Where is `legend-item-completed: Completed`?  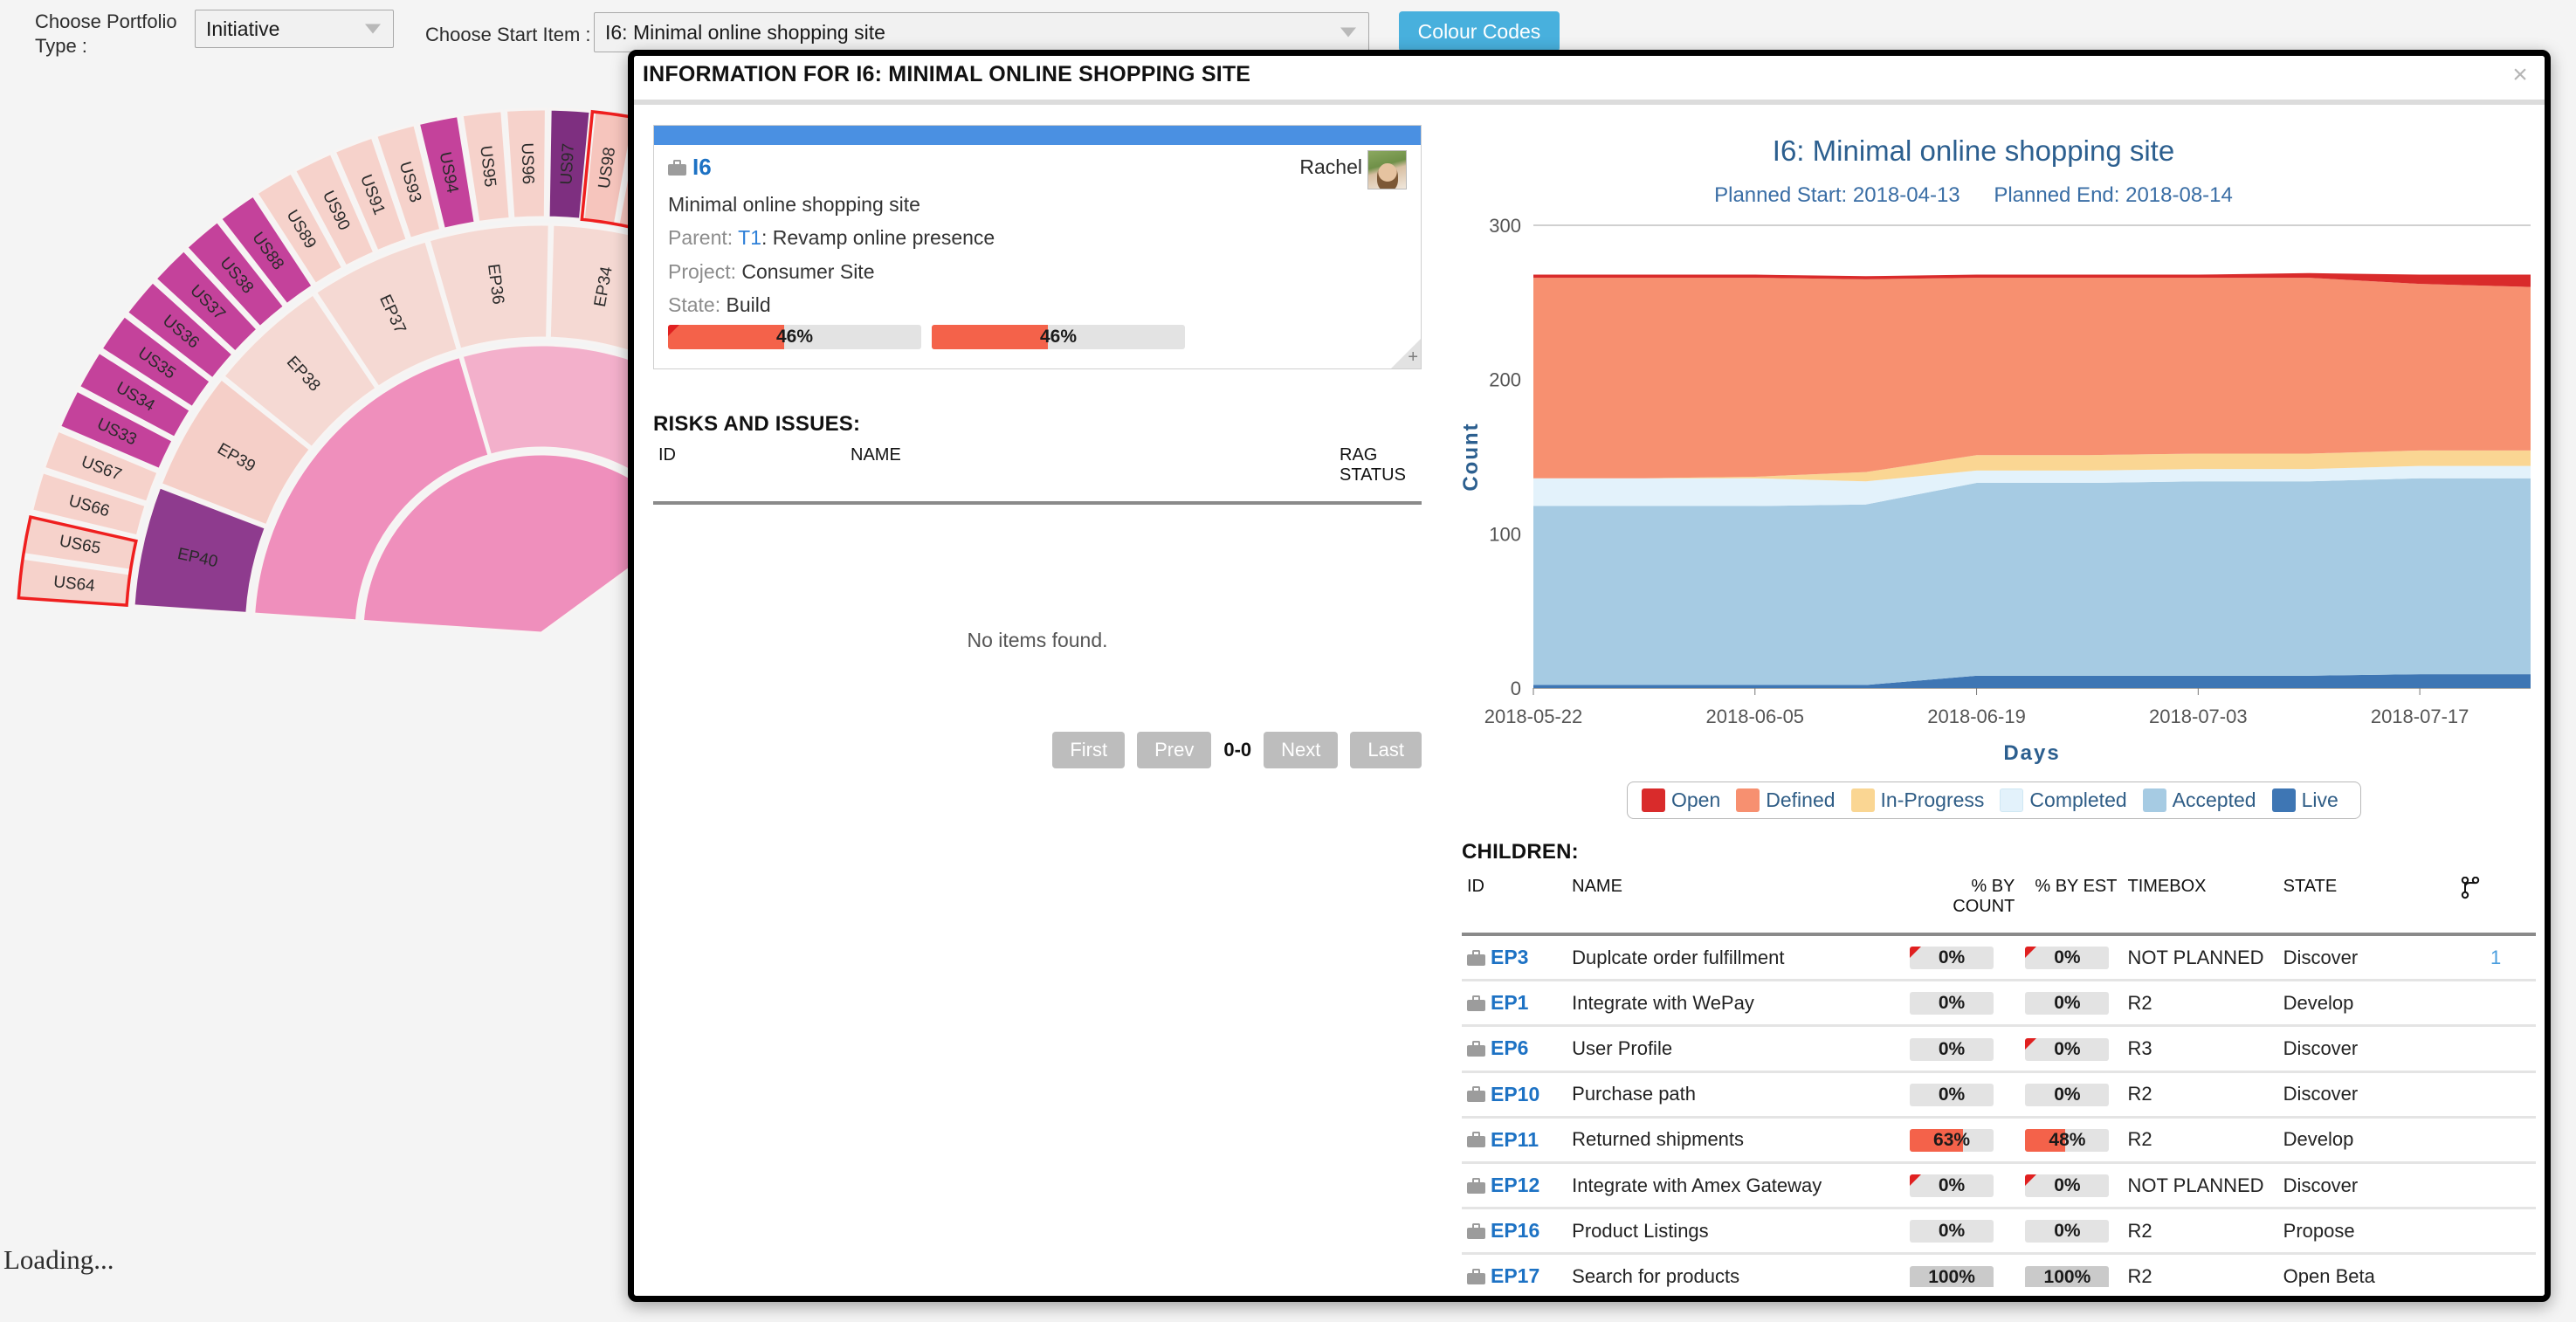 legend-item-completed: Completed is located at coordinates (2063, 800).